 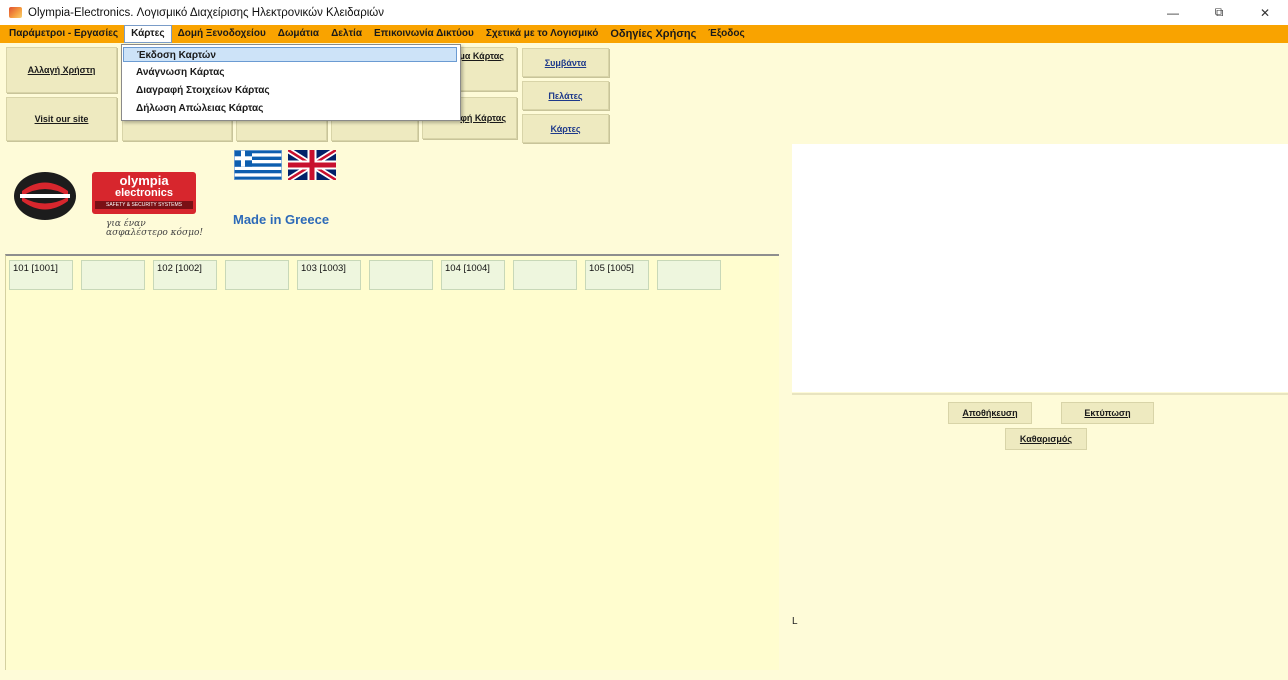 I want to click on close-button: ✕, so click(x=1265, y=12).